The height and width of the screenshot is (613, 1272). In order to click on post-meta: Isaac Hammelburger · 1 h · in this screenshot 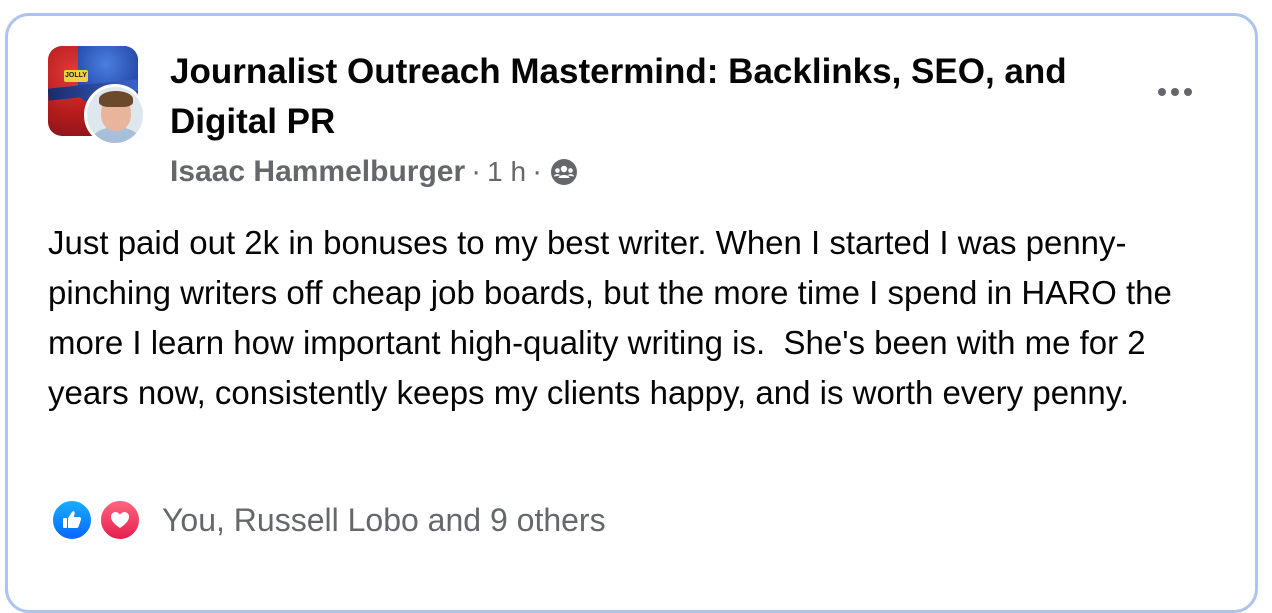, I will do `click(374, 172)`.